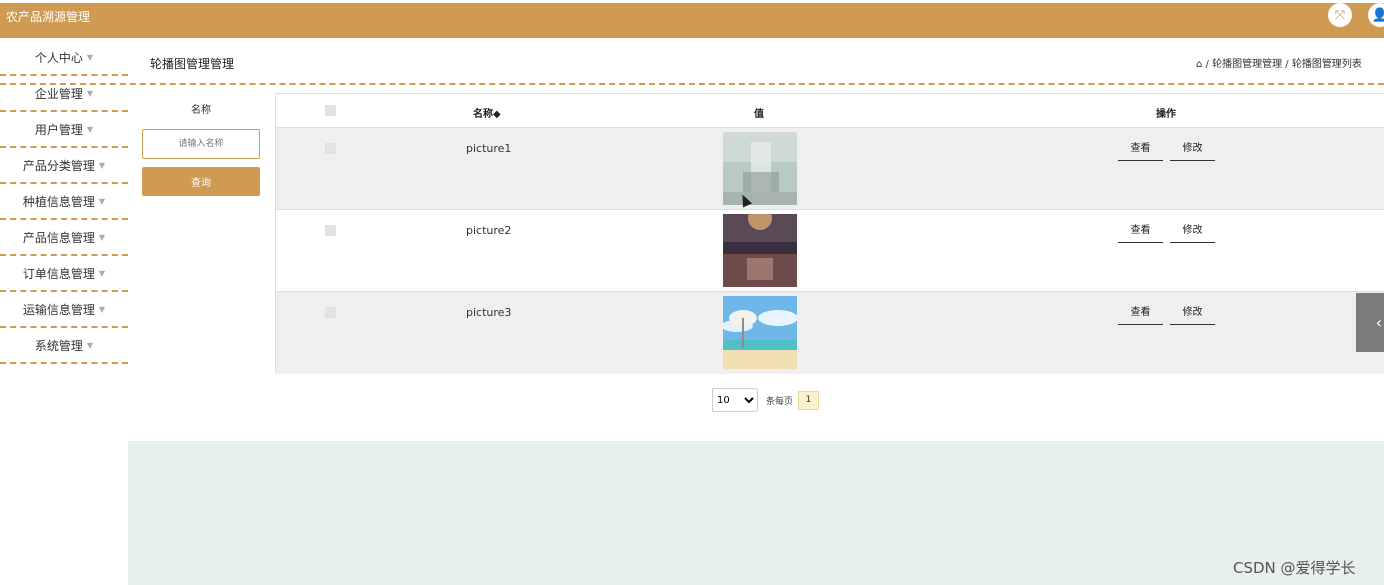  Describe the element at coordinates (201, 144) in the screenshot. I see `search-input` at that location.